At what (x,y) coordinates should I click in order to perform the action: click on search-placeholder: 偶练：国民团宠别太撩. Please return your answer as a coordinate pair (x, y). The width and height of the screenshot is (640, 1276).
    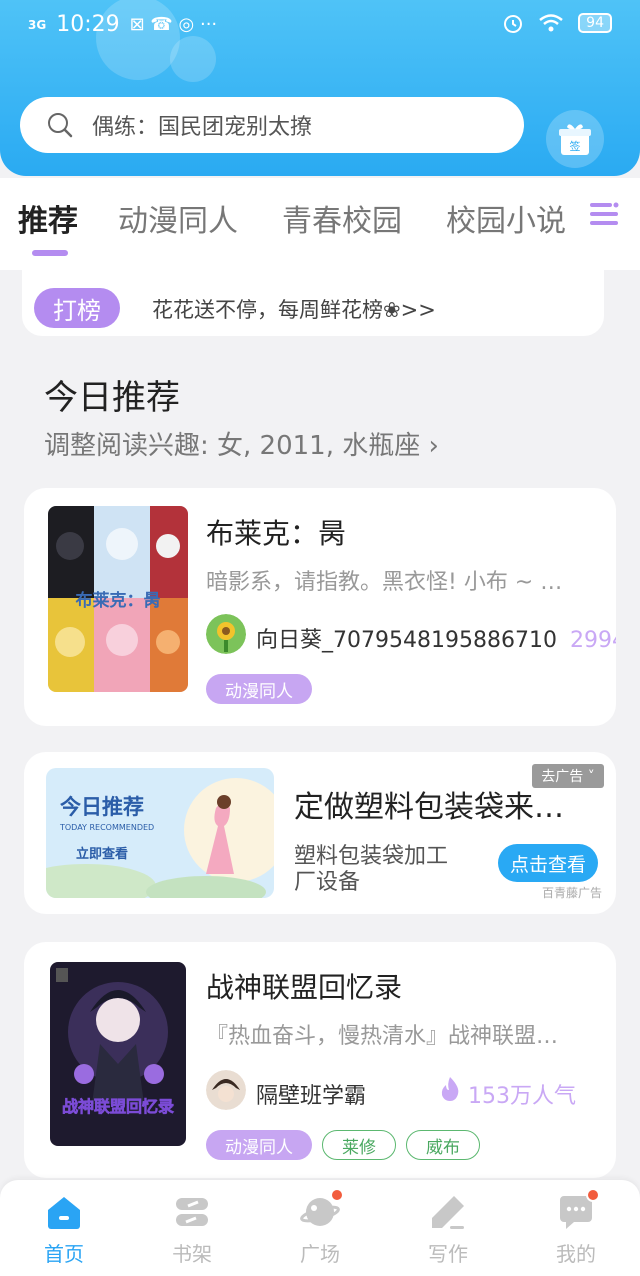
    Looking at the image, I should click on (202, 127).